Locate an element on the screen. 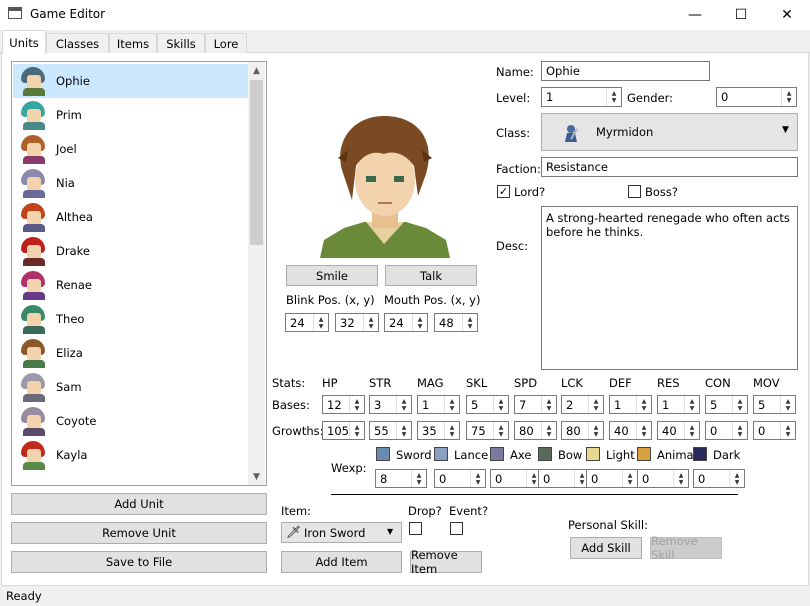 This screenshot has height=606, width=810. wexp-anima-spinbox: 0 ▲ ▼ is located at coordinates (663, 478).